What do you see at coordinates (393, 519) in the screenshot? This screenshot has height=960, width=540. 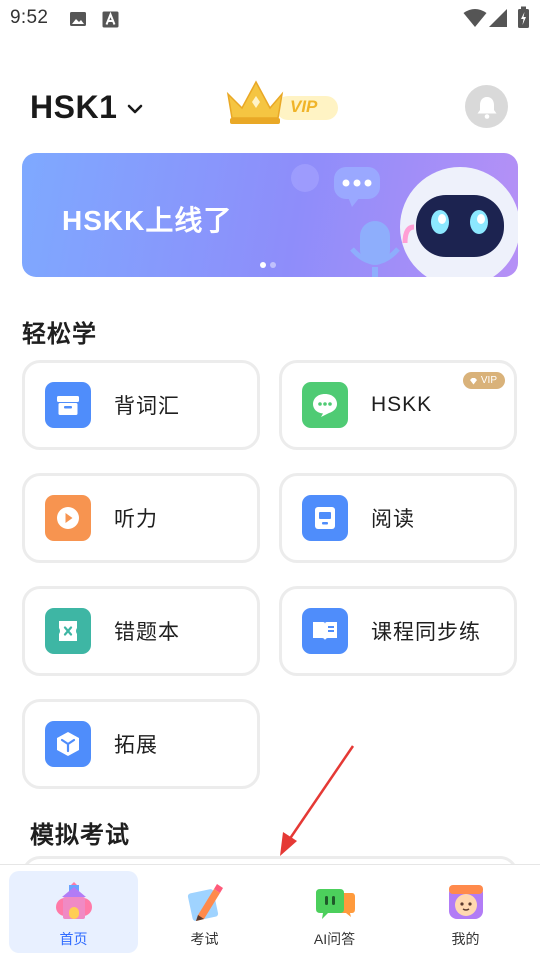 I see `card-label: 阅读` at bounding box center [393, 519].